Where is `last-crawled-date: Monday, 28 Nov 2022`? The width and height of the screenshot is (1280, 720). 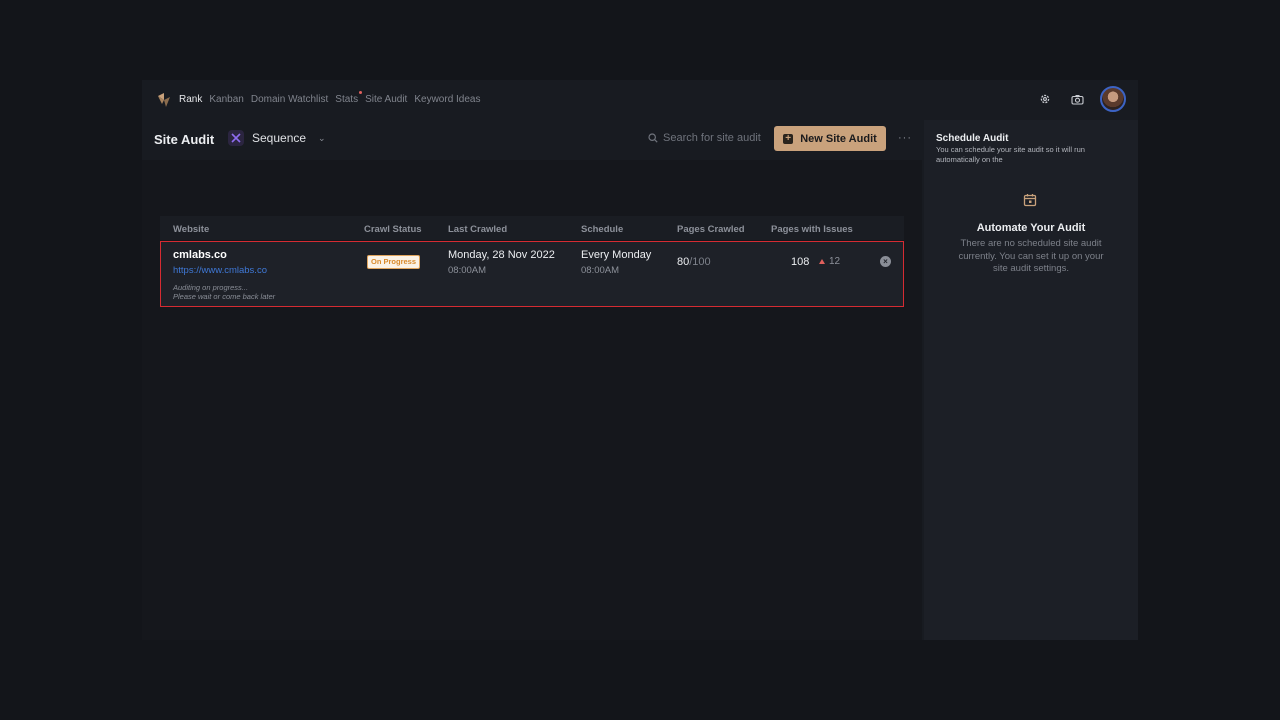
last-crawled-date: Monday, 28 Nov 2022 is located at coordinates (501, 255).